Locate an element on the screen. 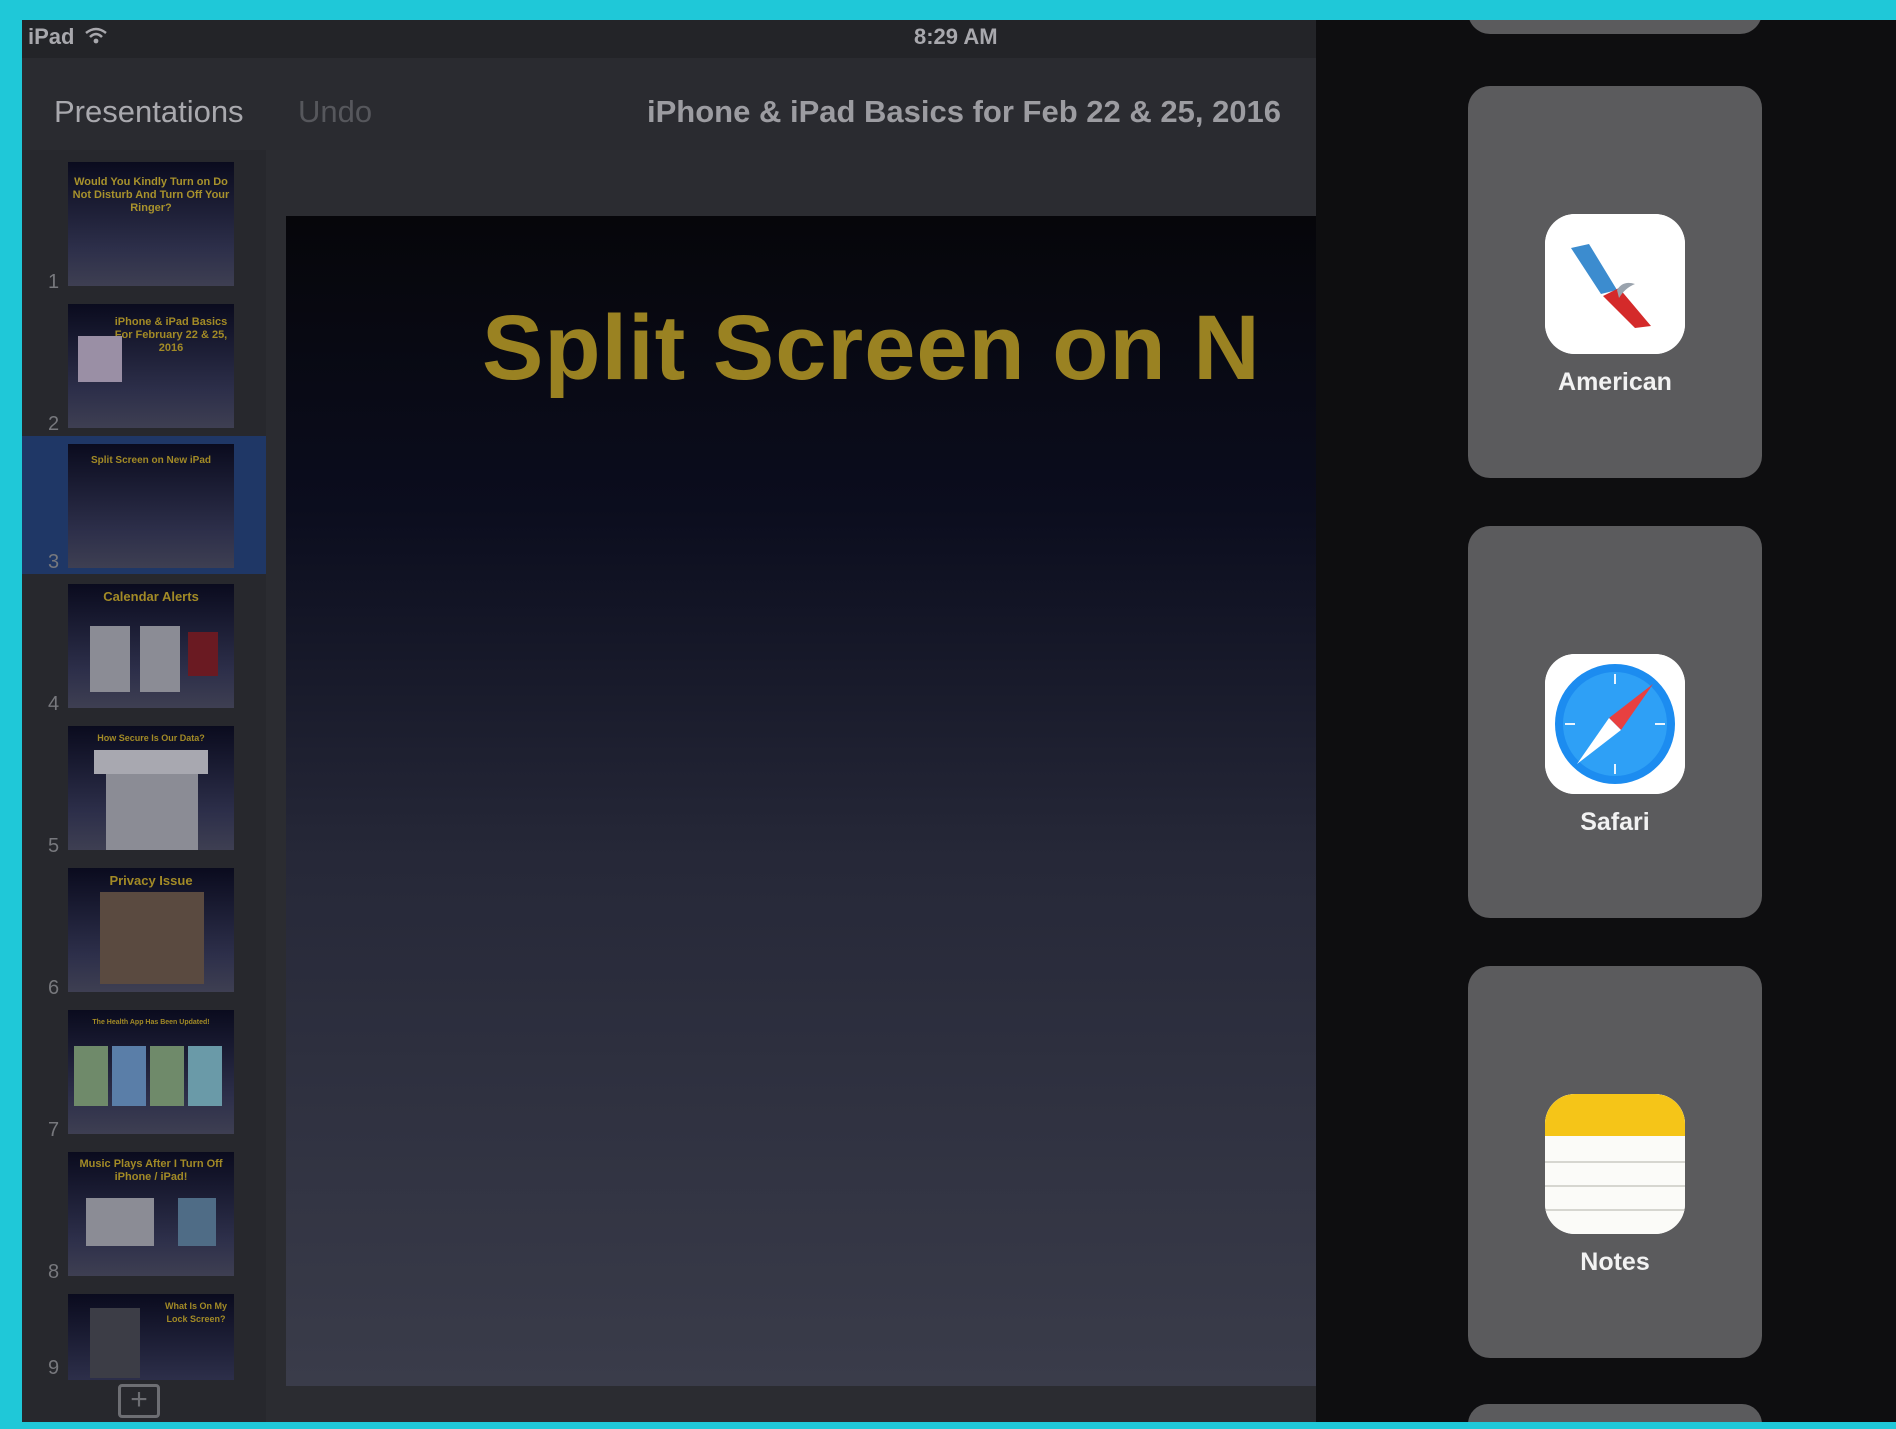 This screenshot has width=1896, height=1429. slide-thumbnail-3: Split Screen on New iPad 3 is located at coordinates (144, 505).